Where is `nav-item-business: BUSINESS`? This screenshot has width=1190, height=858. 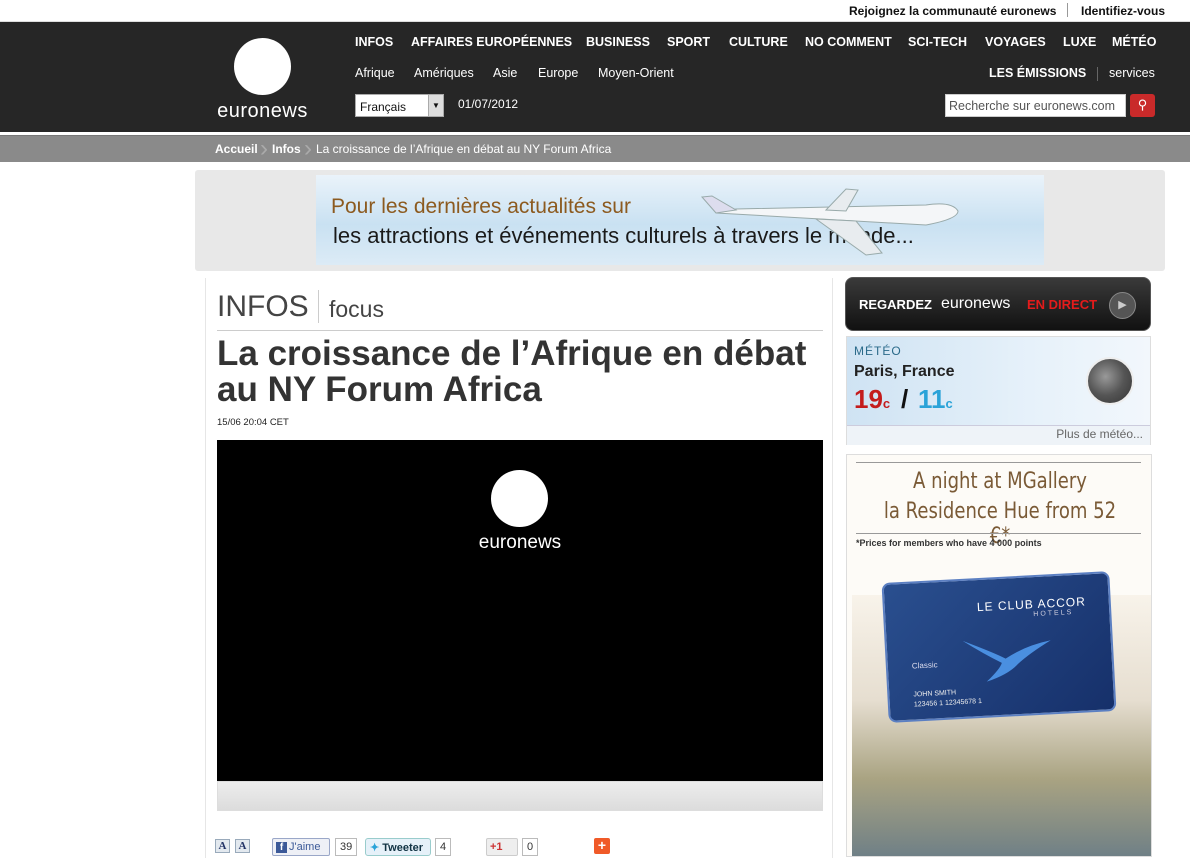
nav-item-business: BUSINESS is located at coordinates (618, 42).